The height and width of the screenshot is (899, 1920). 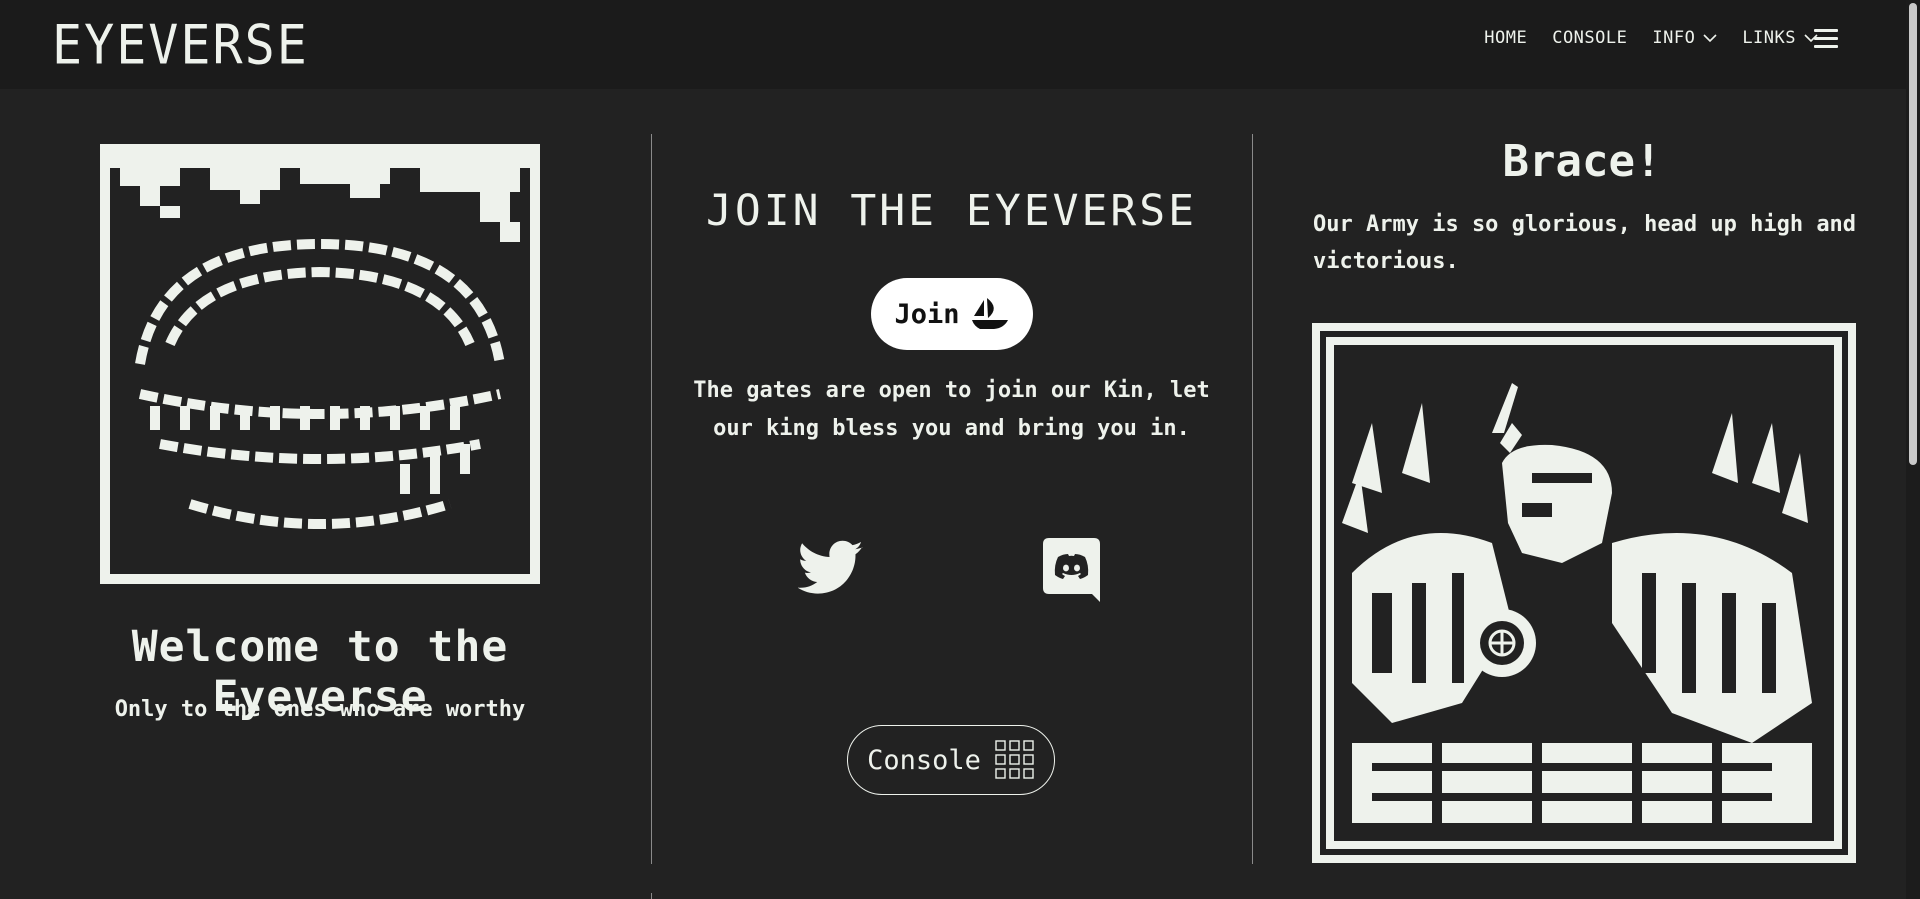 What do you see at coordinates (1582, 161) in the screenshot?
I see `brace-title: Brace!` at bounding box center [1582, 161].